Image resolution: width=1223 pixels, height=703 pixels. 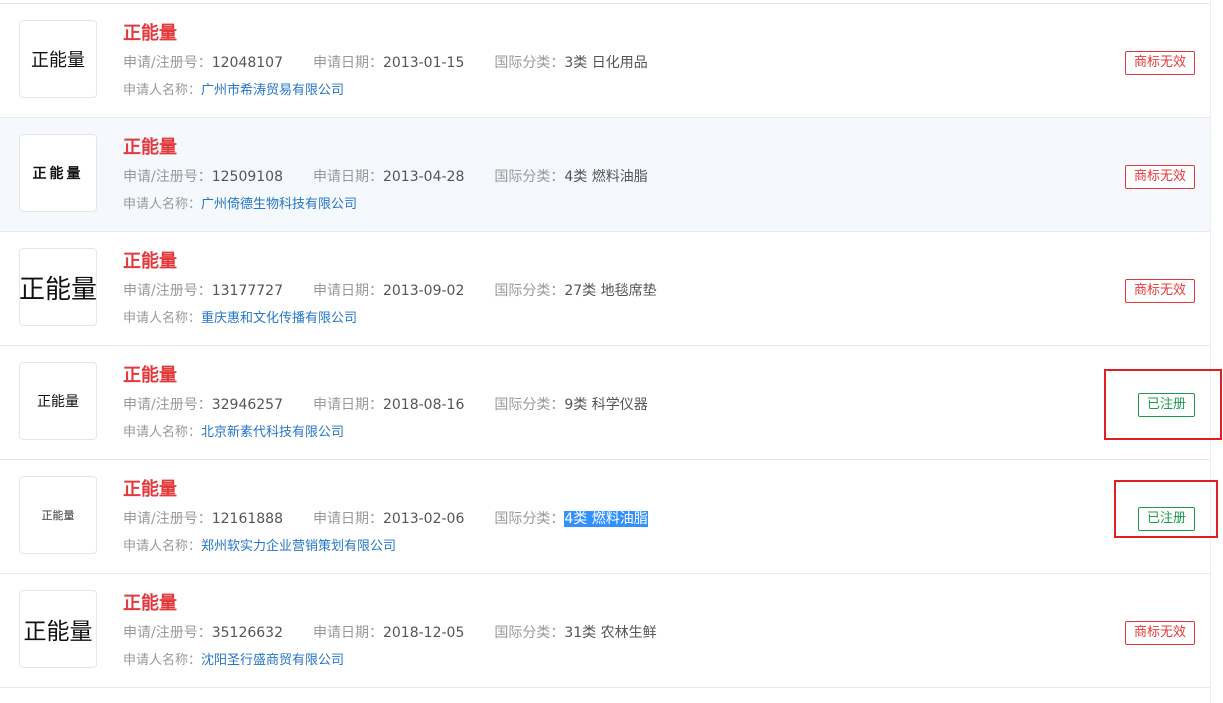 What do you see at coordinates (423, 633) in the screenshot?
I see `date-value: 2018-12-05` at bounding box center [423, 633].